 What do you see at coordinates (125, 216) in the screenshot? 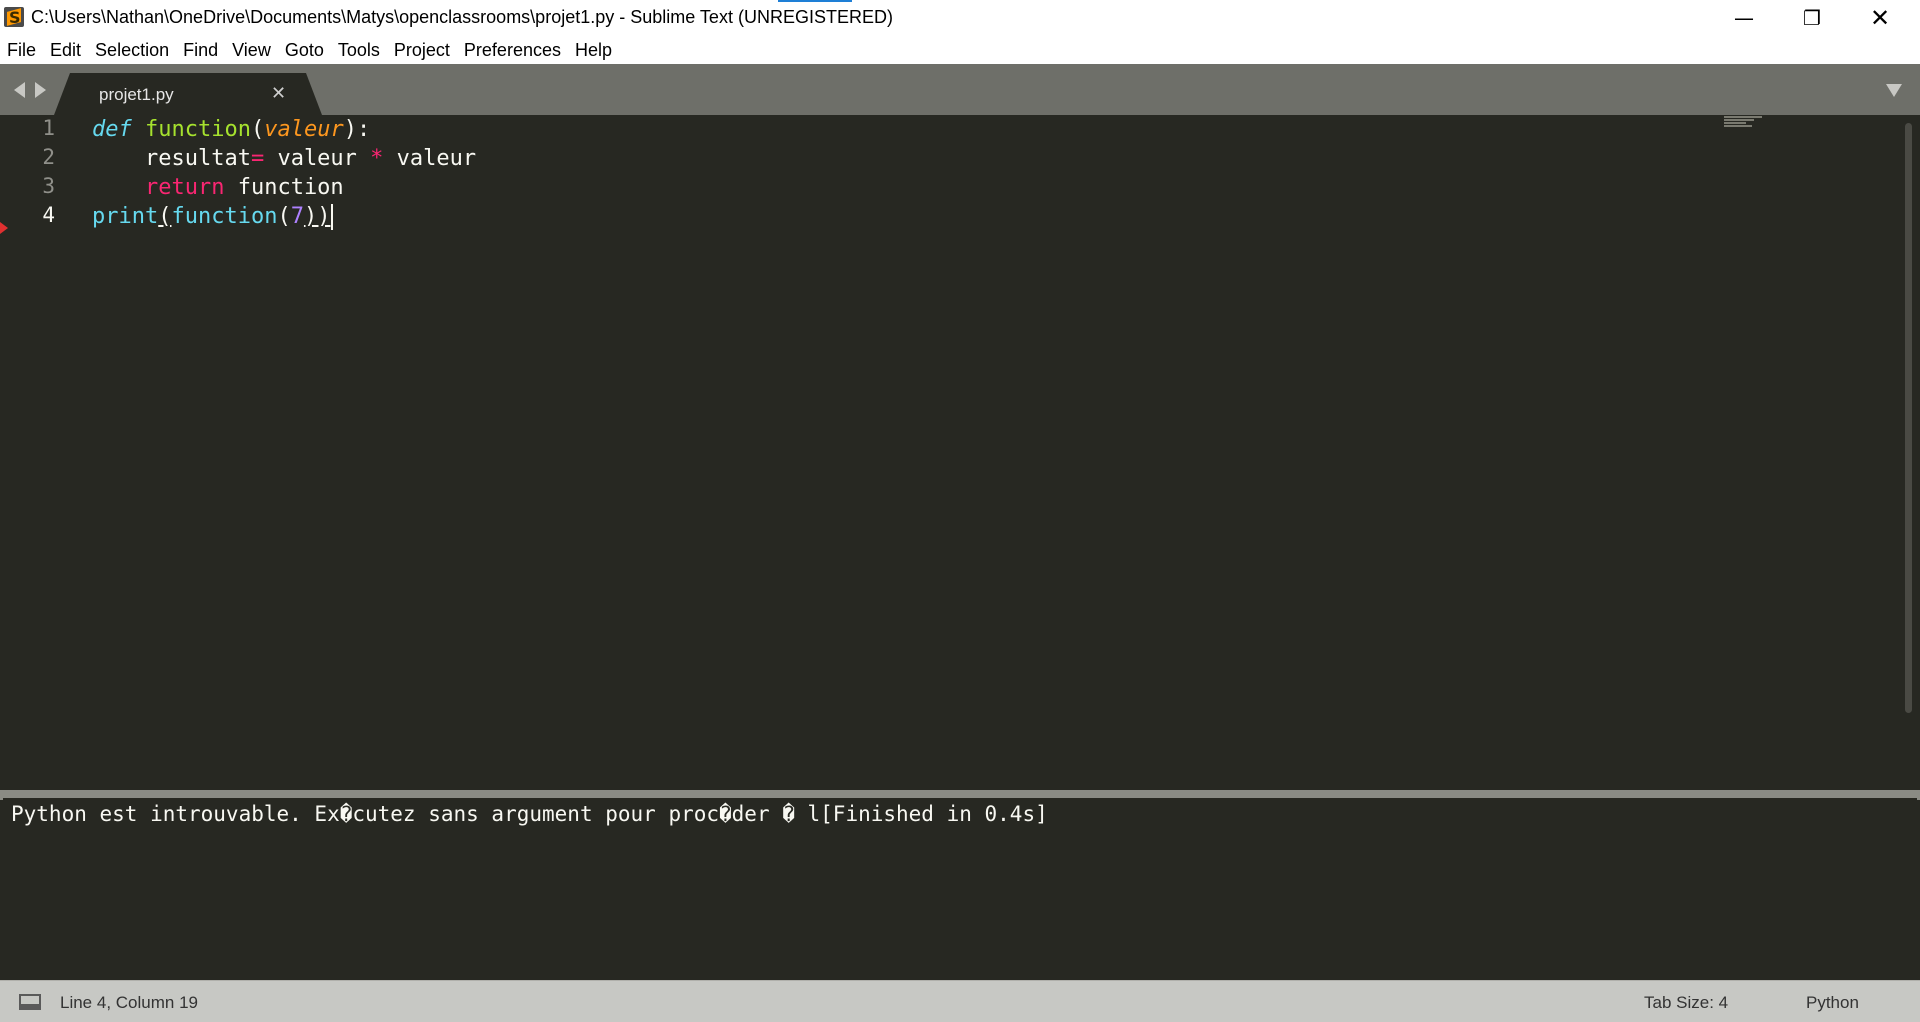
I see `builtin-print: print` at bounding box center [125, 216].